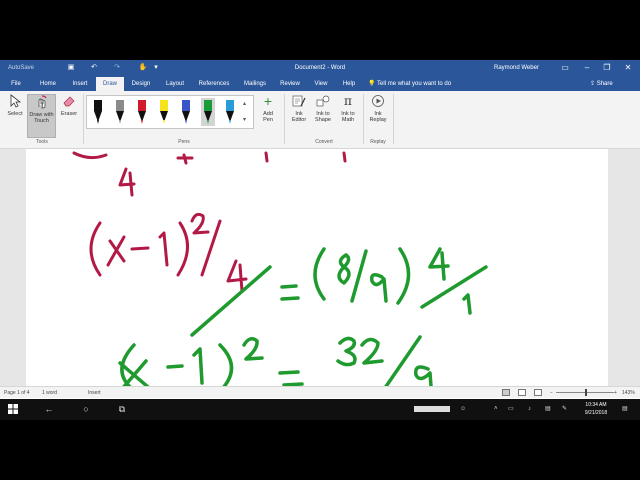  I want to click on tools-group-label: Tools, so click(42, 142).